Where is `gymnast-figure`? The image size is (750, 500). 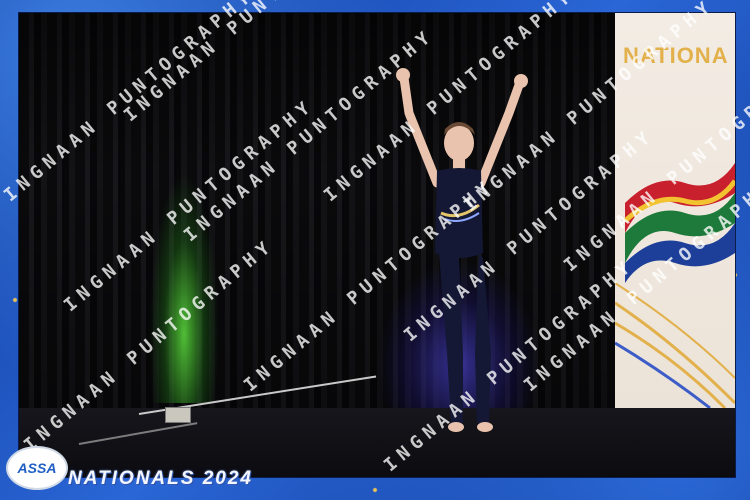 gymnast-figure is located at coordinates (462, 250).